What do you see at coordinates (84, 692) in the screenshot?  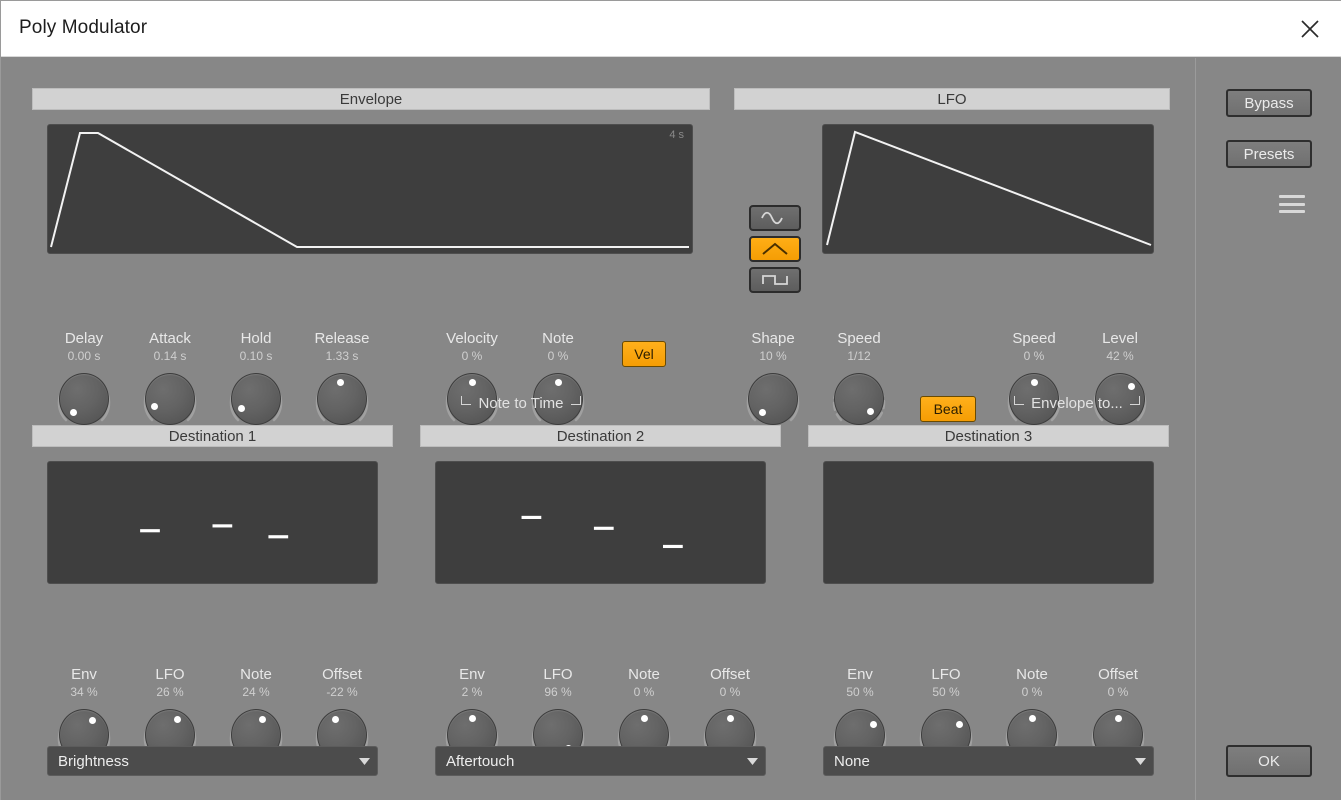 I see `dest1-knob-env-value: 34 %` at bounding box center [84, 692].